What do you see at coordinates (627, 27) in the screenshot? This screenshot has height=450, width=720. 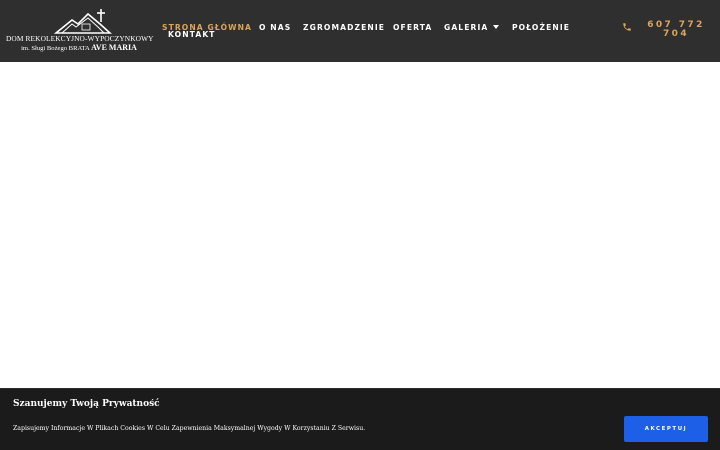 I see `phone-icon` at bounding box center [627, 27].